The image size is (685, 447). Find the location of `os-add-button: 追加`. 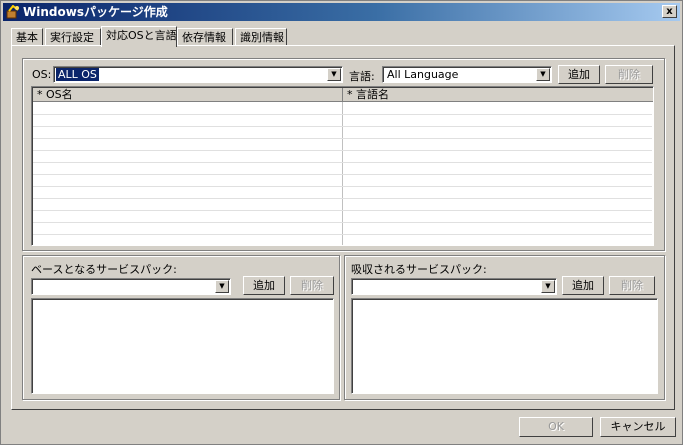

os-add-button: 追加 is located at coordinates (579, 74).